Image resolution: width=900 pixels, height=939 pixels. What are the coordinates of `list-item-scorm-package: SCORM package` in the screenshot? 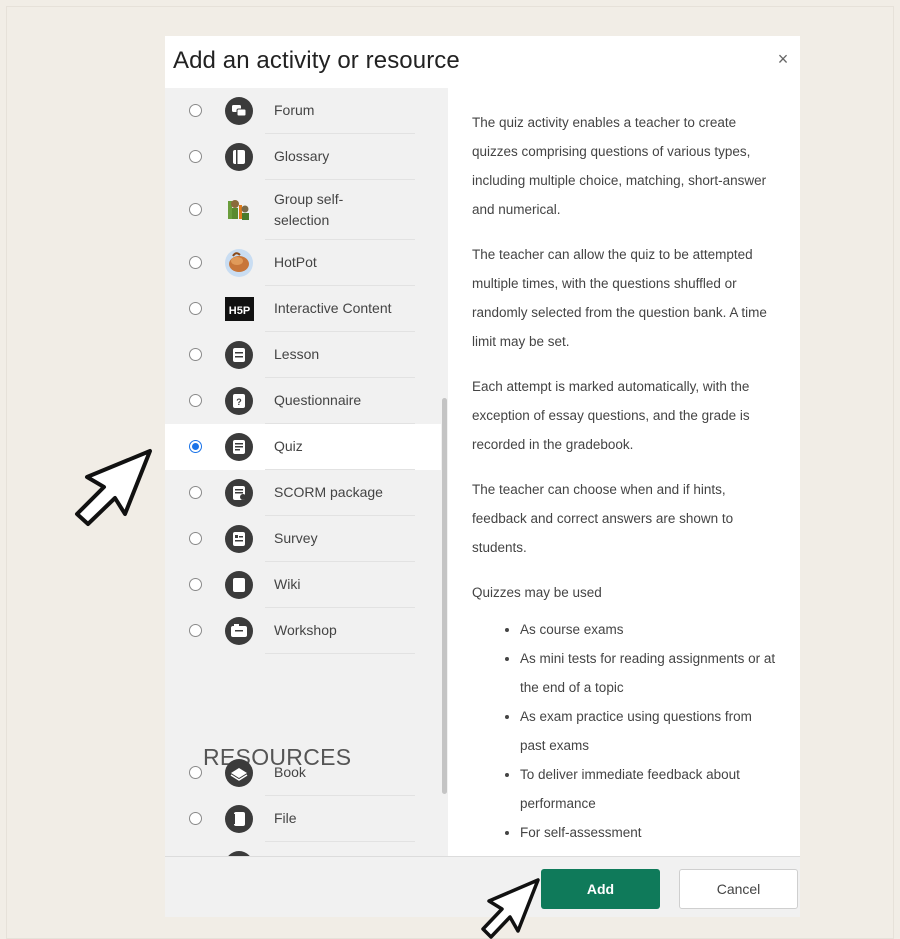 It's located at (303, 493).